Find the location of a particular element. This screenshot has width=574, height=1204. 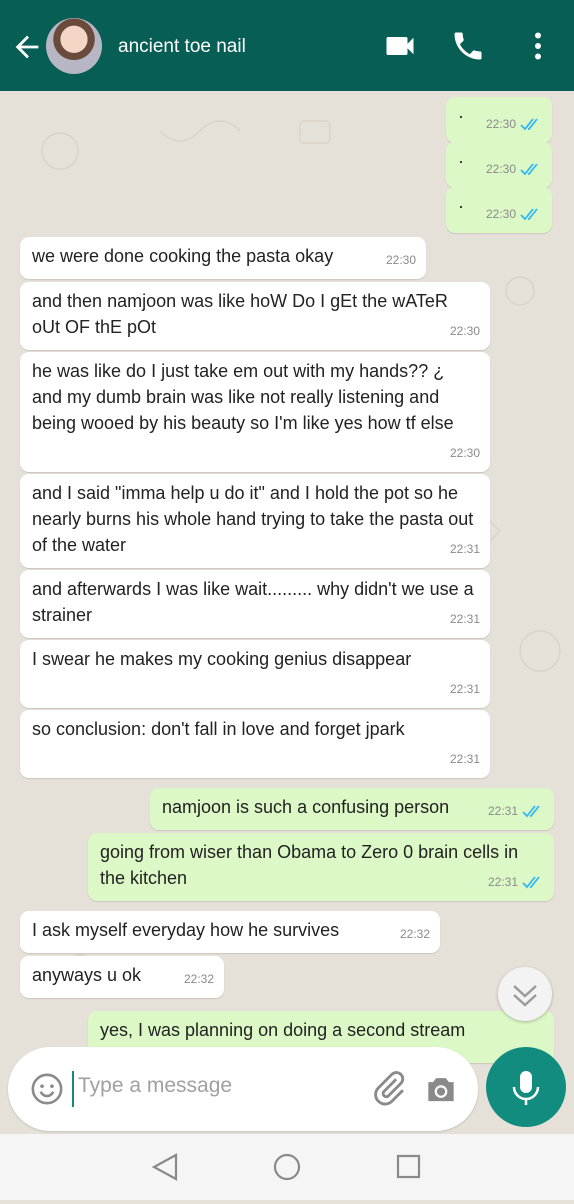

message-composer: Type a message is located at coordinates (243, 1089).